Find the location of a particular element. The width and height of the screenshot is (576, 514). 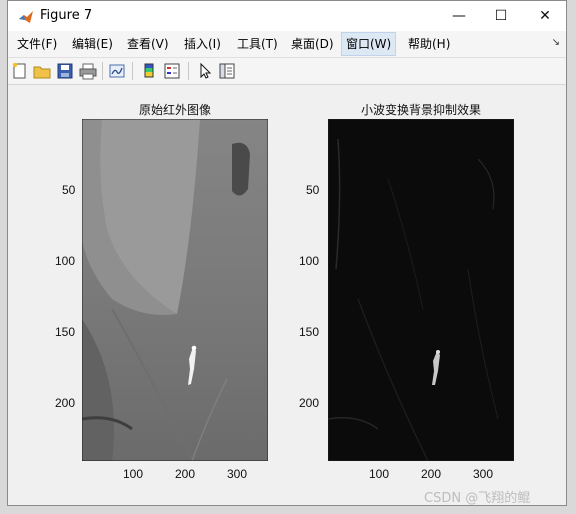

left-y-tick-200: 200 is located at coordinates (65, 403).